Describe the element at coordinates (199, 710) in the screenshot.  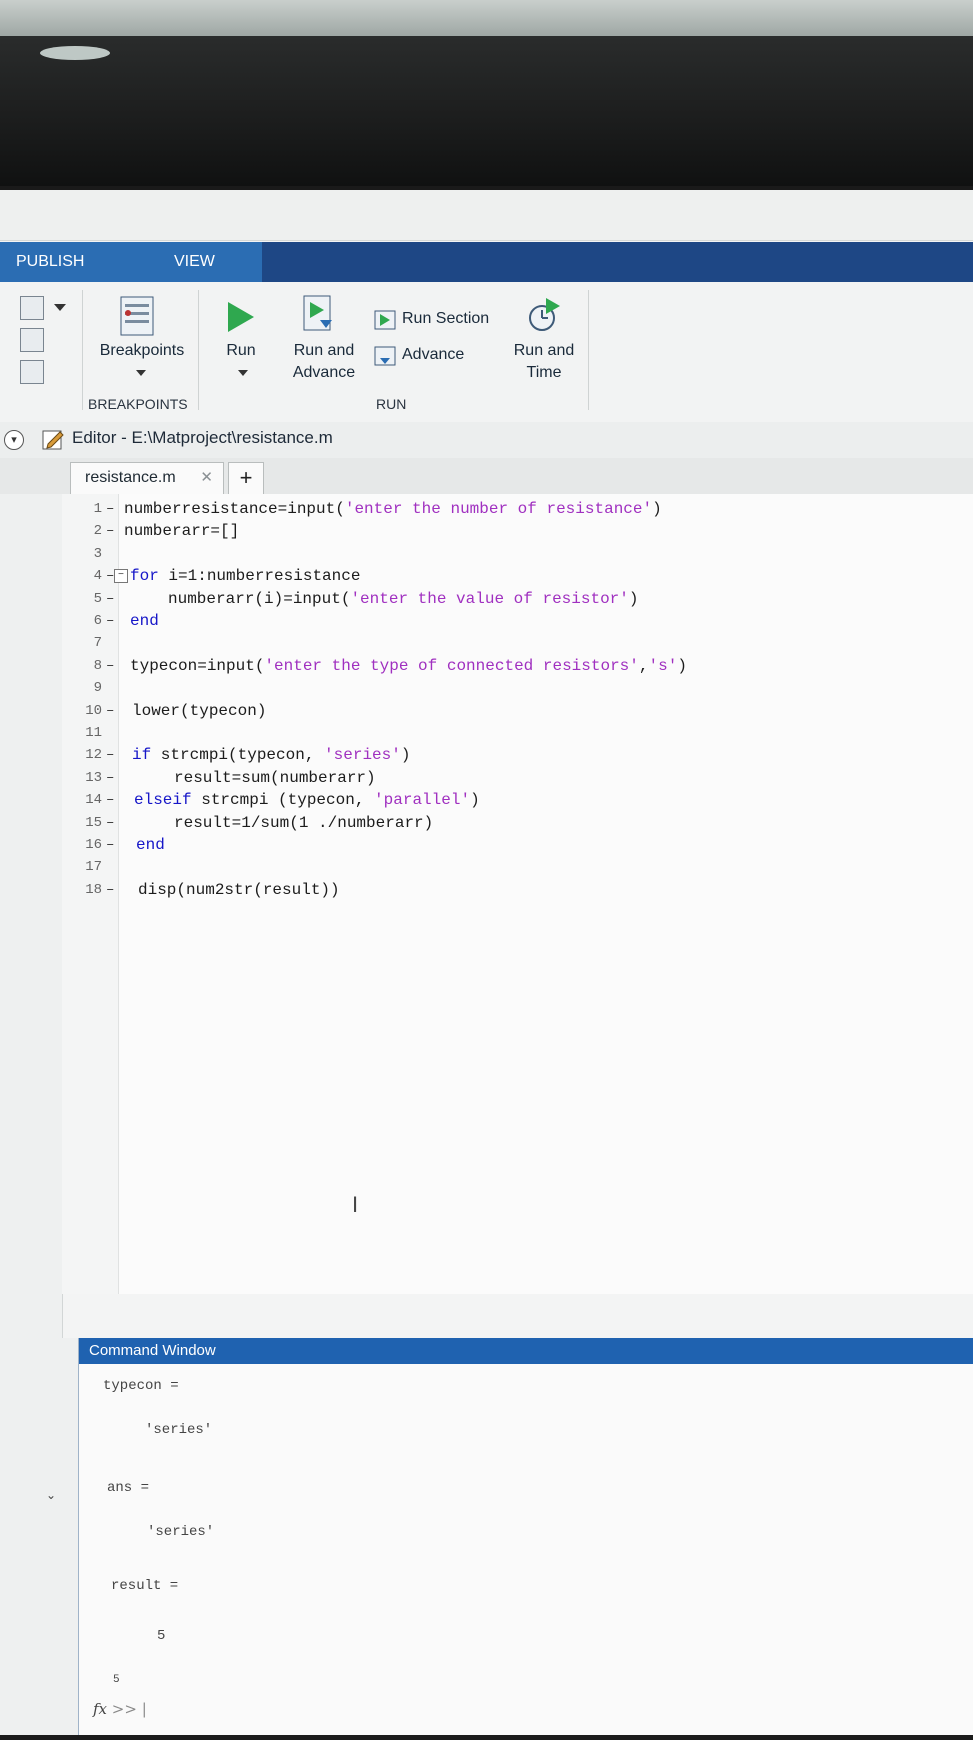
I see `code-text: lower(typecon)` at that location.